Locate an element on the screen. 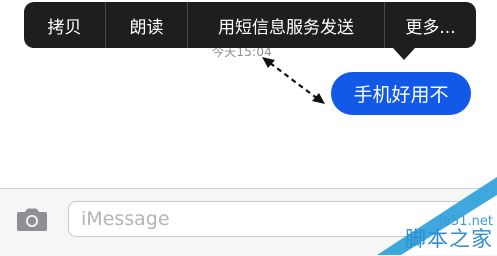 This screenshot has height=256, width=497. menu-item-speak: 朗读 is located at coordinates (147, 25).